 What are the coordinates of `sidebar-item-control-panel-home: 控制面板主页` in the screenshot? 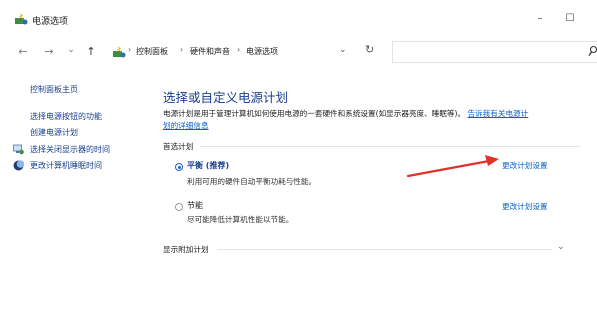 It's located at (54, 89).